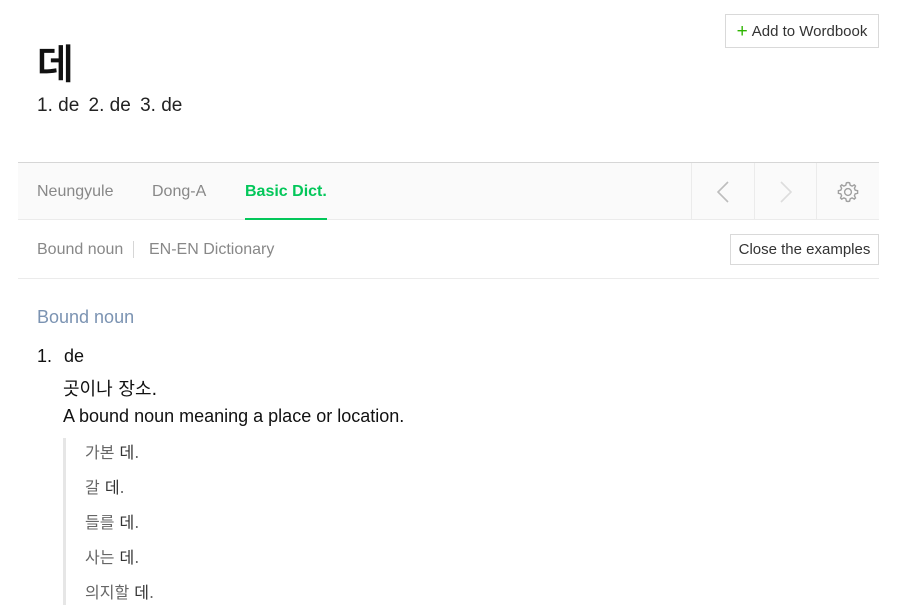 Image resolution: width=902 pixels, height=605 pixels. I want to click on chevron-left-icon, so click(722, 191).